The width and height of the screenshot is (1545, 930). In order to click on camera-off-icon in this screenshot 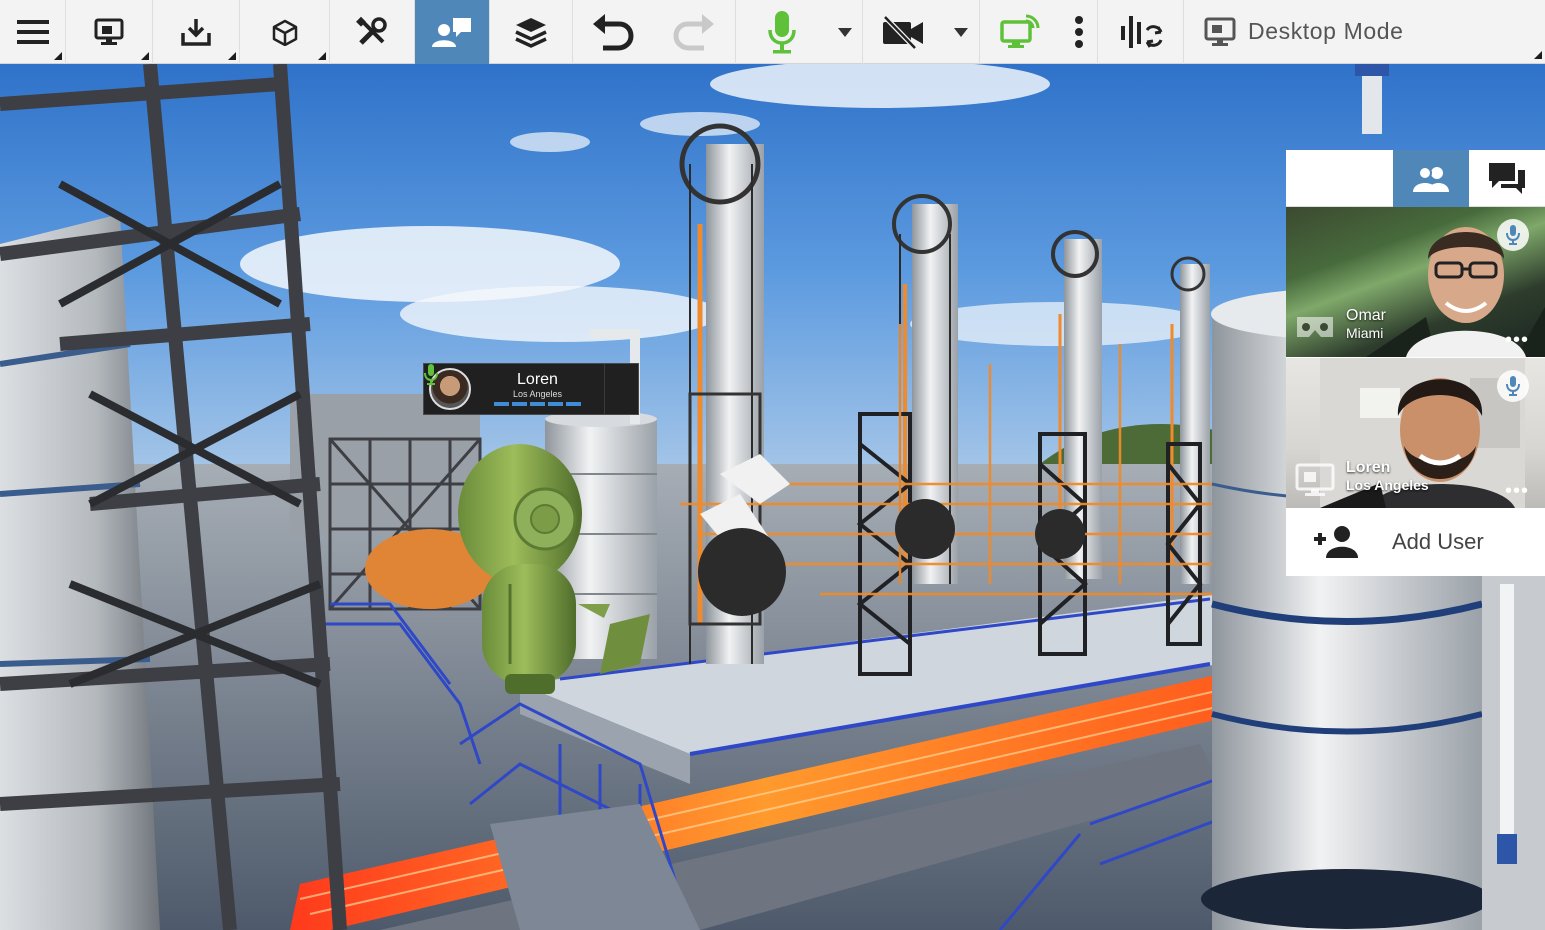, I will do `click(903, 32)`.